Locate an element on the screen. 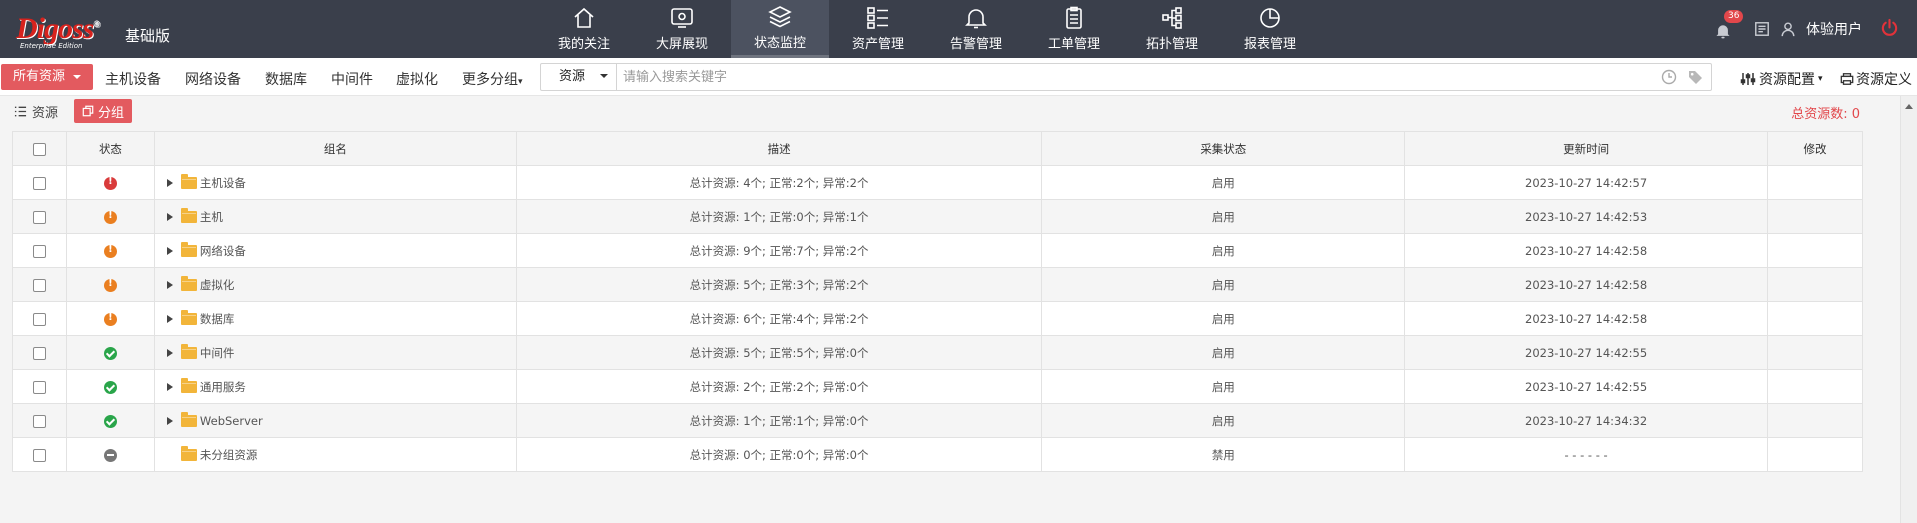 Image resolution: width=1917 pixels, height=523 pixels. table-row: 未分组资源 总计资源: 0个; 正常:0个; 异常:0个 禁用 - - - - - - is located at coordinates (937, 454).